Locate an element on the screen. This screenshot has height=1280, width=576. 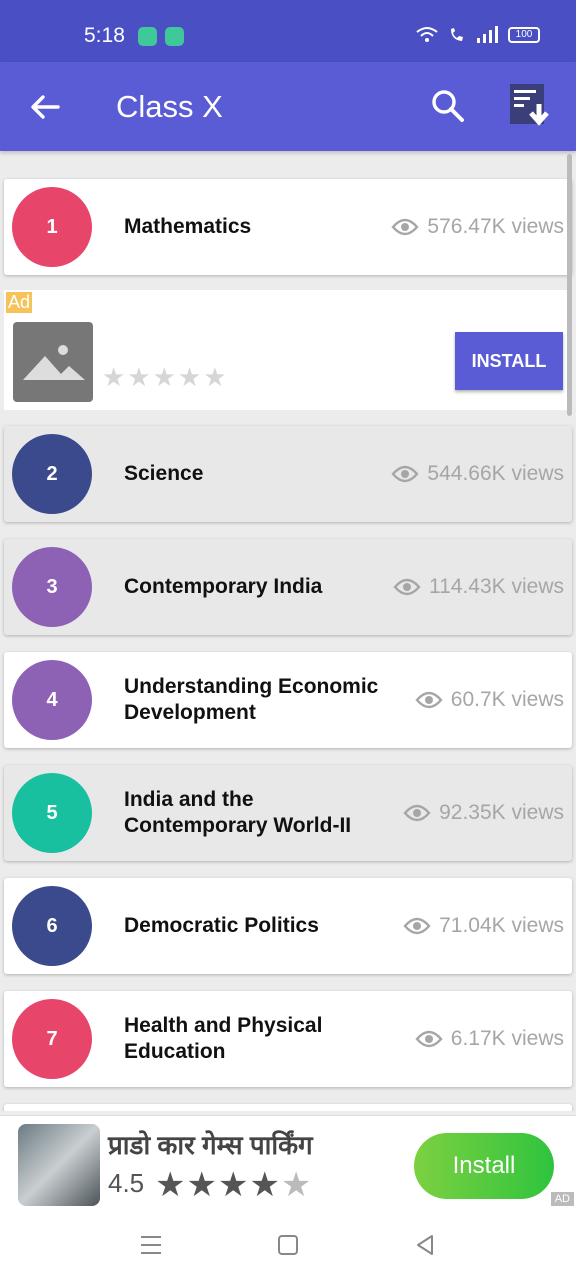
subject-card-democratic-politics: 6 Democratic Politics 71.04K views is located at coordinates (288, 926).